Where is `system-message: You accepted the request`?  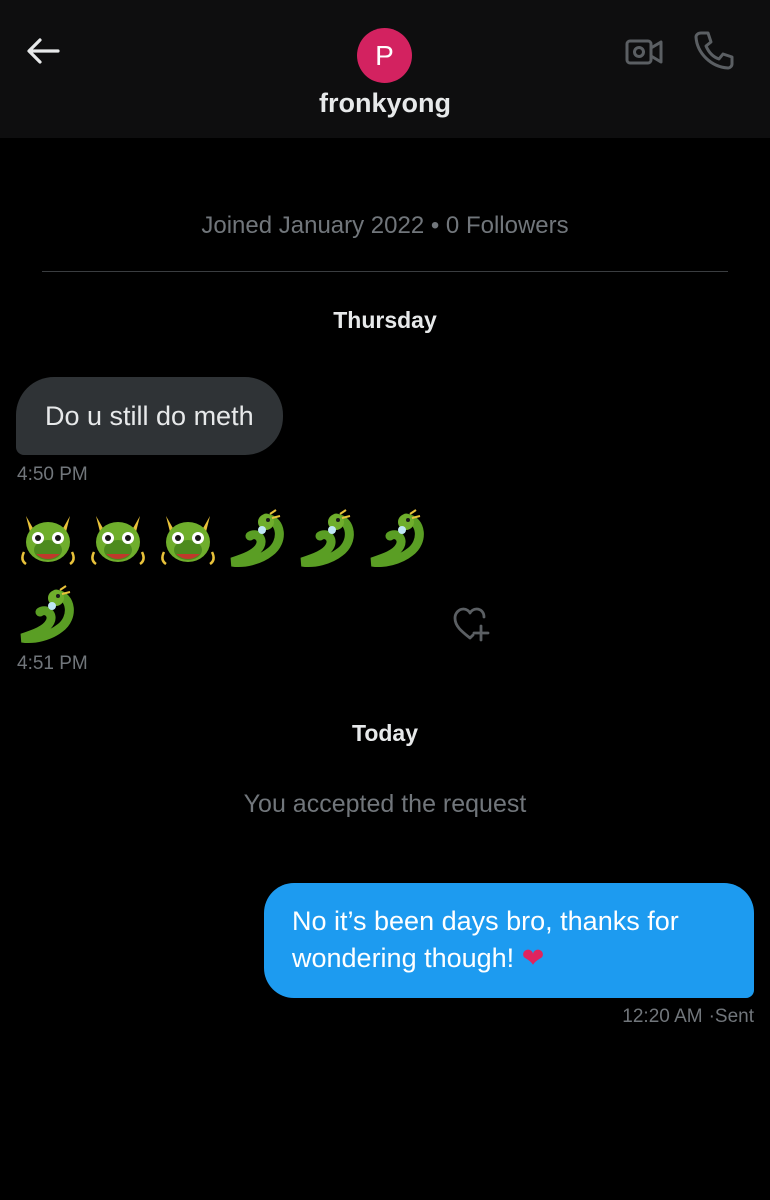
system-message: You accepted the request is located at coordinates (385, 804).